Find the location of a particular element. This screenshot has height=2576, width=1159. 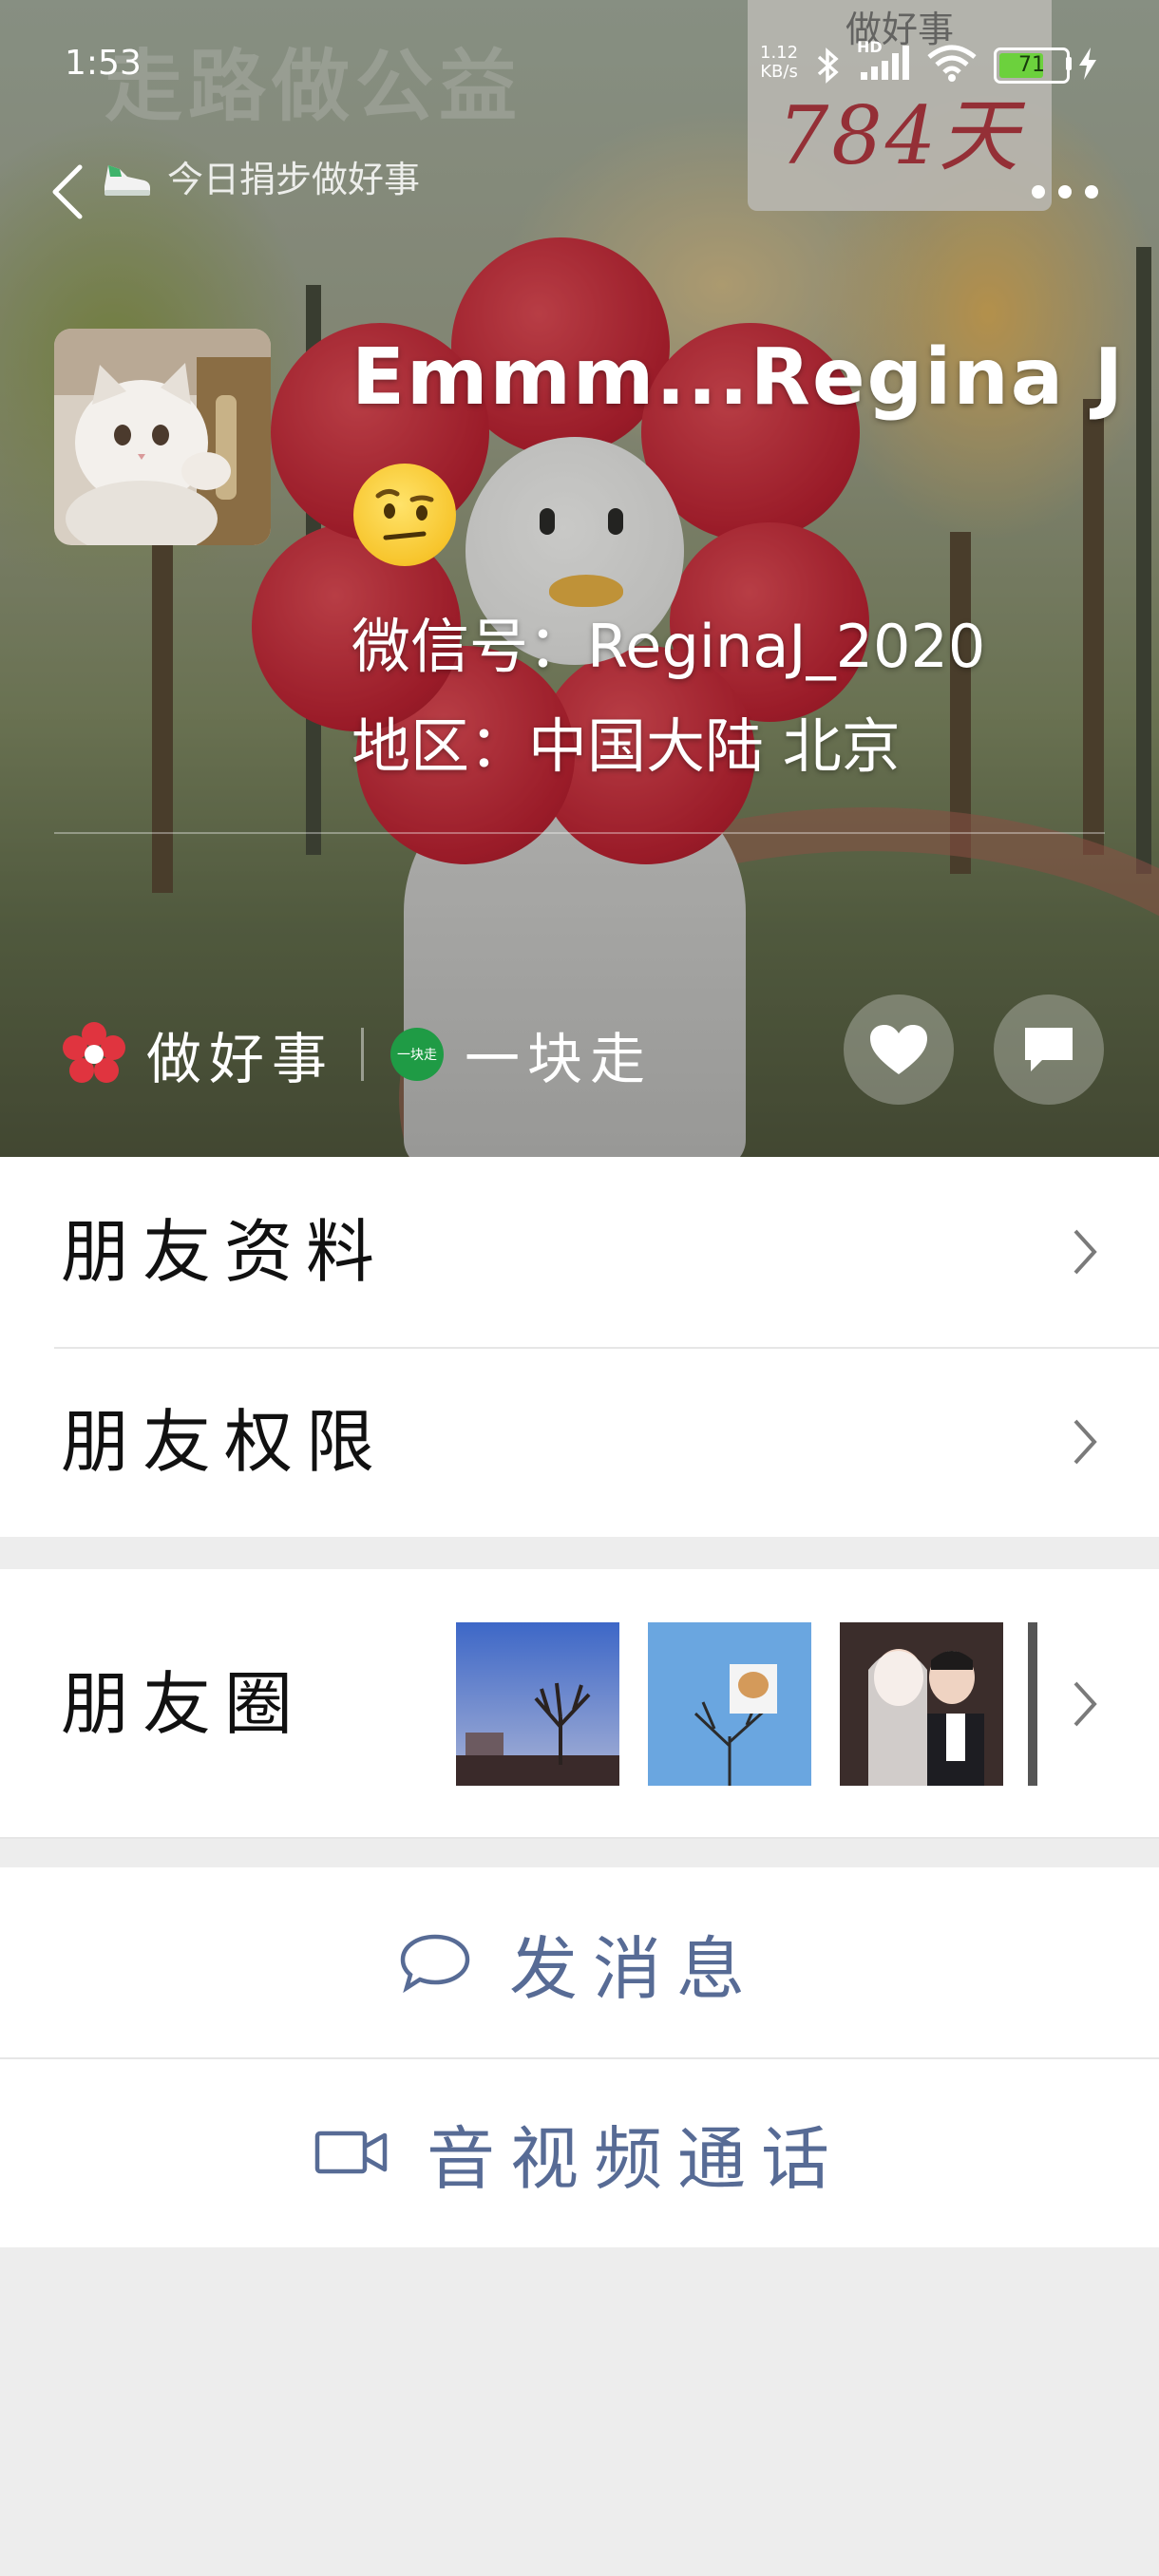

step-donation-chip: 今日捐步做好事 is located at coordinates (259, 175).